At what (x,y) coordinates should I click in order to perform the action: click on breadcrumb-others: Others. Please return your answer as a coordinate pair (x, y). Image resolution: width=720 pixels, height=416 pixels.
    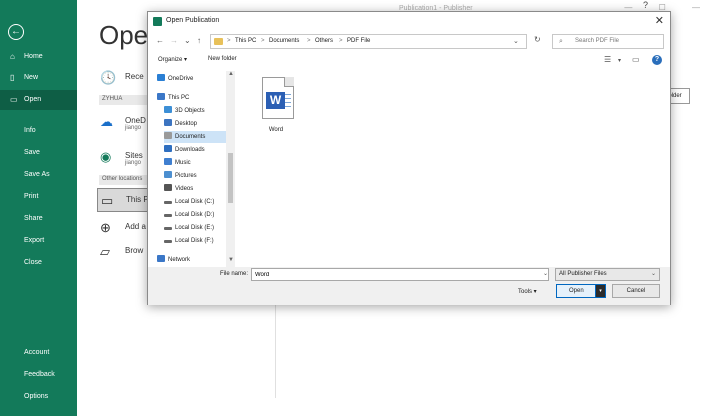
    Looking at the image, I should click on (324, 41).